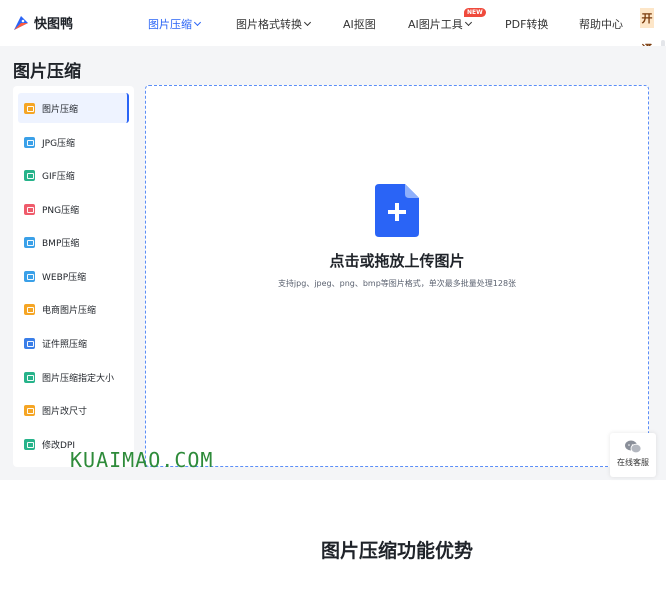  I want to click on nav-label: 图片压缩, so click(170, 24).